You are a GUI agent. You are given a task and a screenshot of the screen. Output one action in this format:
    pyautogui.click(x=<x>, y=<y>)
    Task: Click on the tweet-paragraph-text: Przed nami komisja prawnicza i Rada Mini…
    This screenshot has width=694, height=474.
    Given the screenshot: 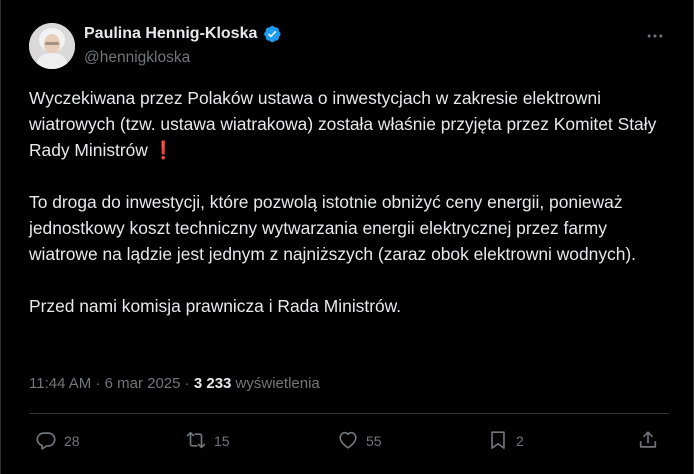 What is the action you would take?
    pyautogui.click(x=215, y=306)
    